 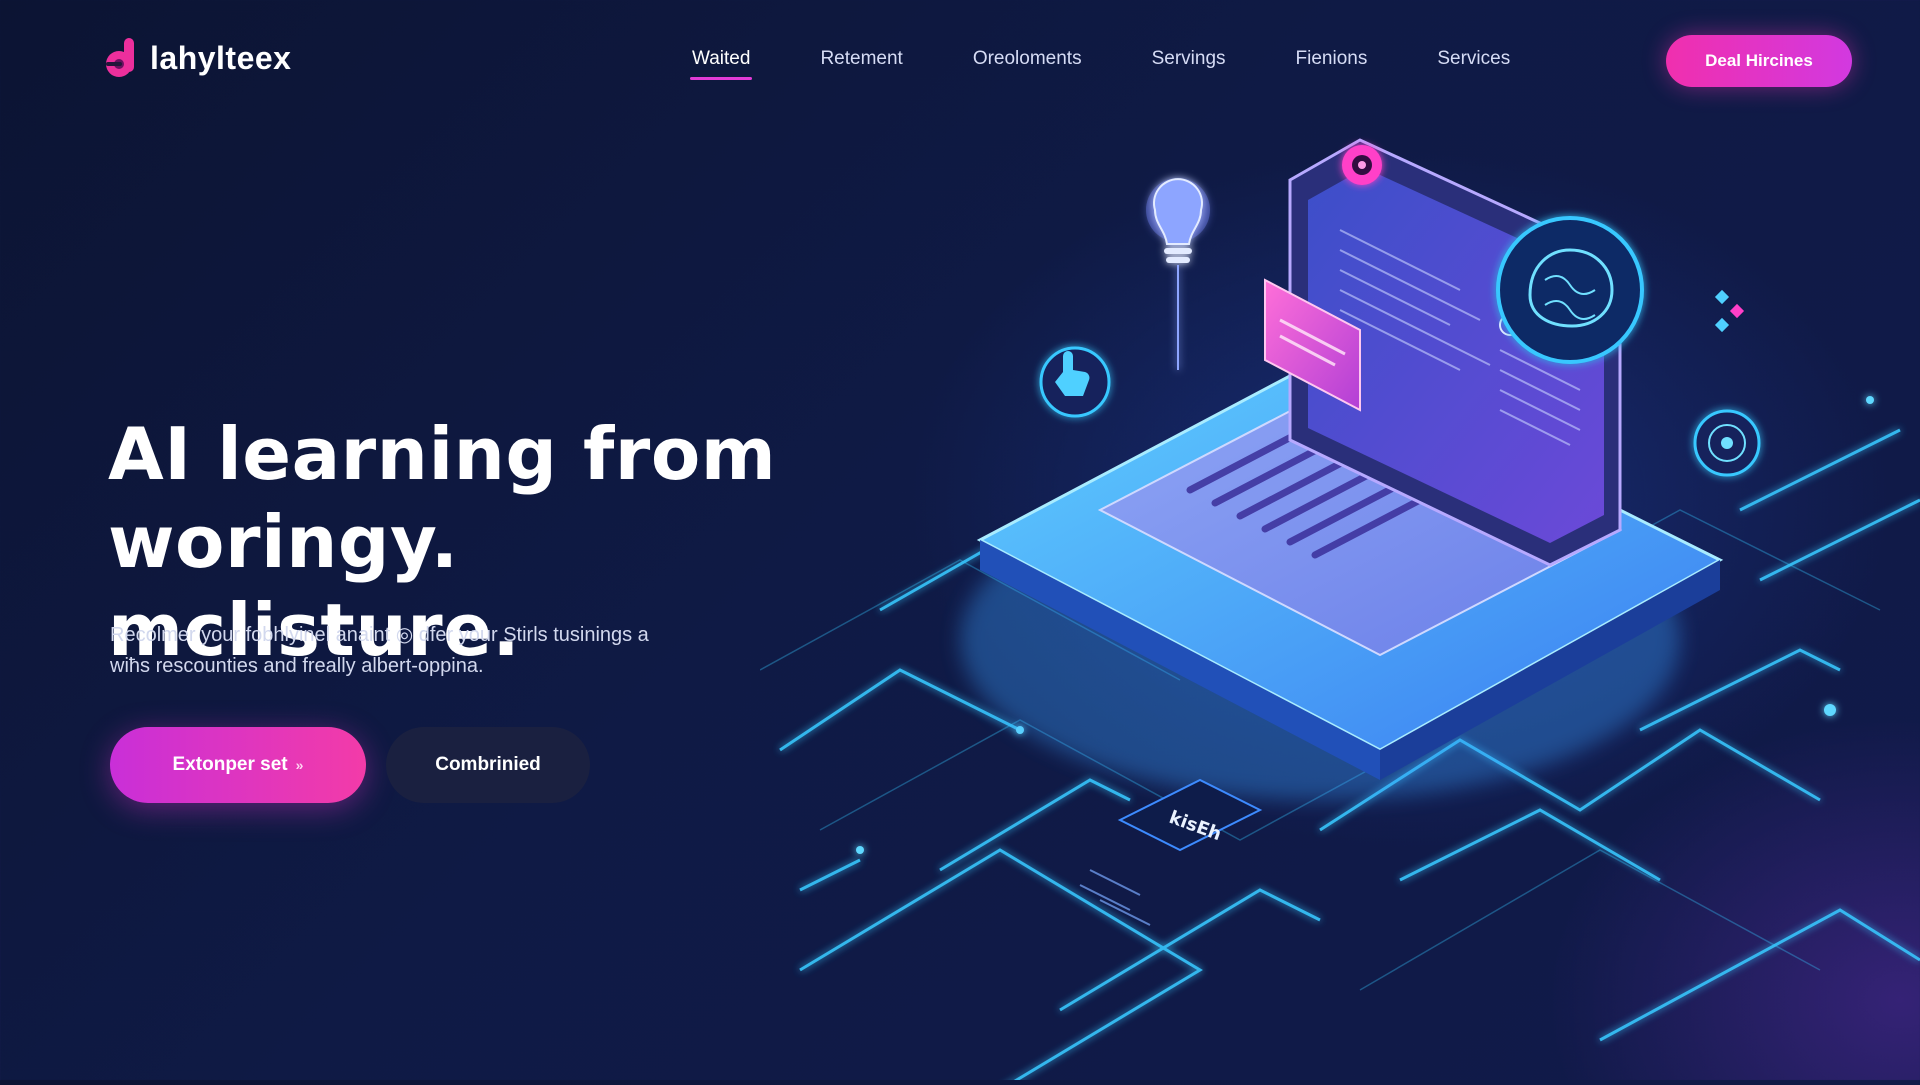 I want to click on nav-link-fienions: Fienions, so click(x=1332, y=59).